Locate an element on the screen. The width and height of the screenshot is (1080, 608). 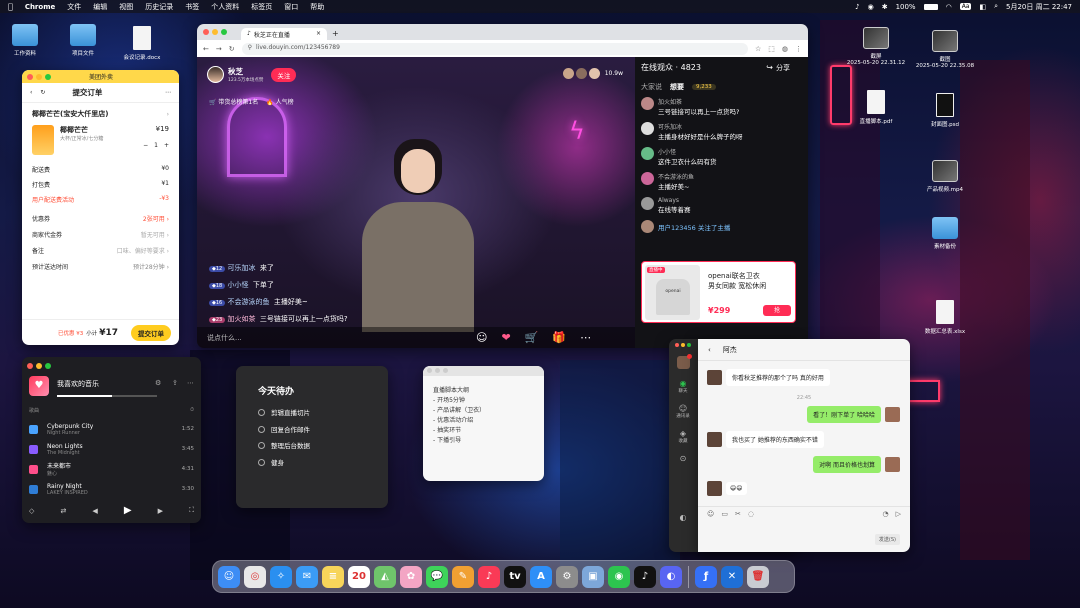
gift-icon: 🎁 is located at coordinates (559, 337).